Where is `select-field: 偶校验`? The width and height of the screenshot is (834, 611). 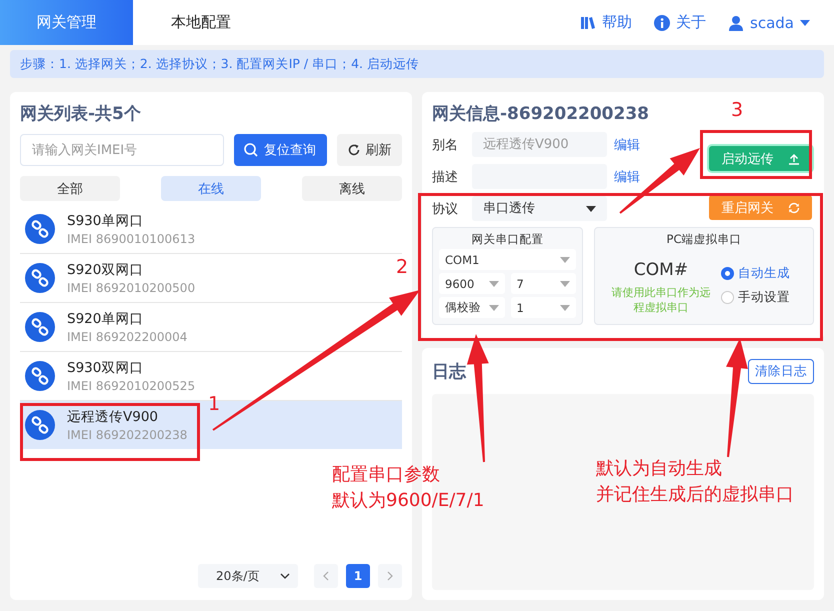
select-field: 偶校验 is located at coordinates (471, 307).